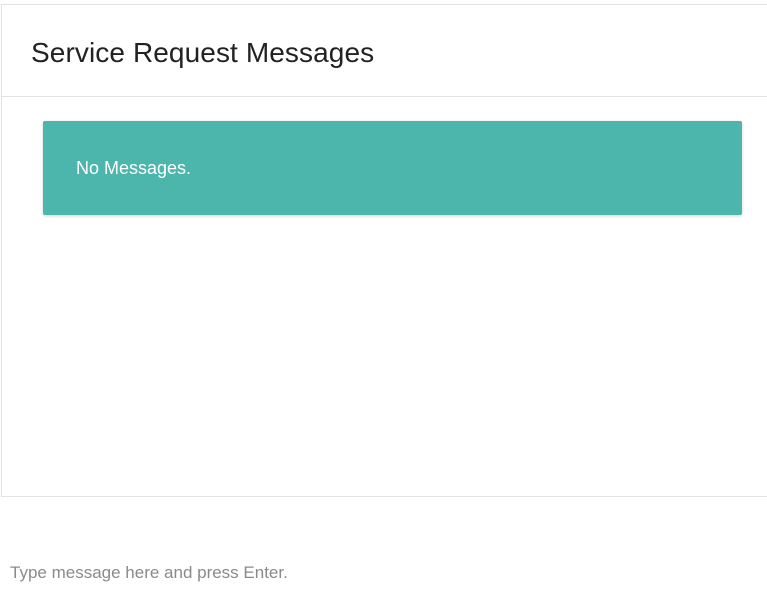 The width and height of the screenshot is (767, 596). I want to click on empty-messages-text: No Messages., so click(134, 168).